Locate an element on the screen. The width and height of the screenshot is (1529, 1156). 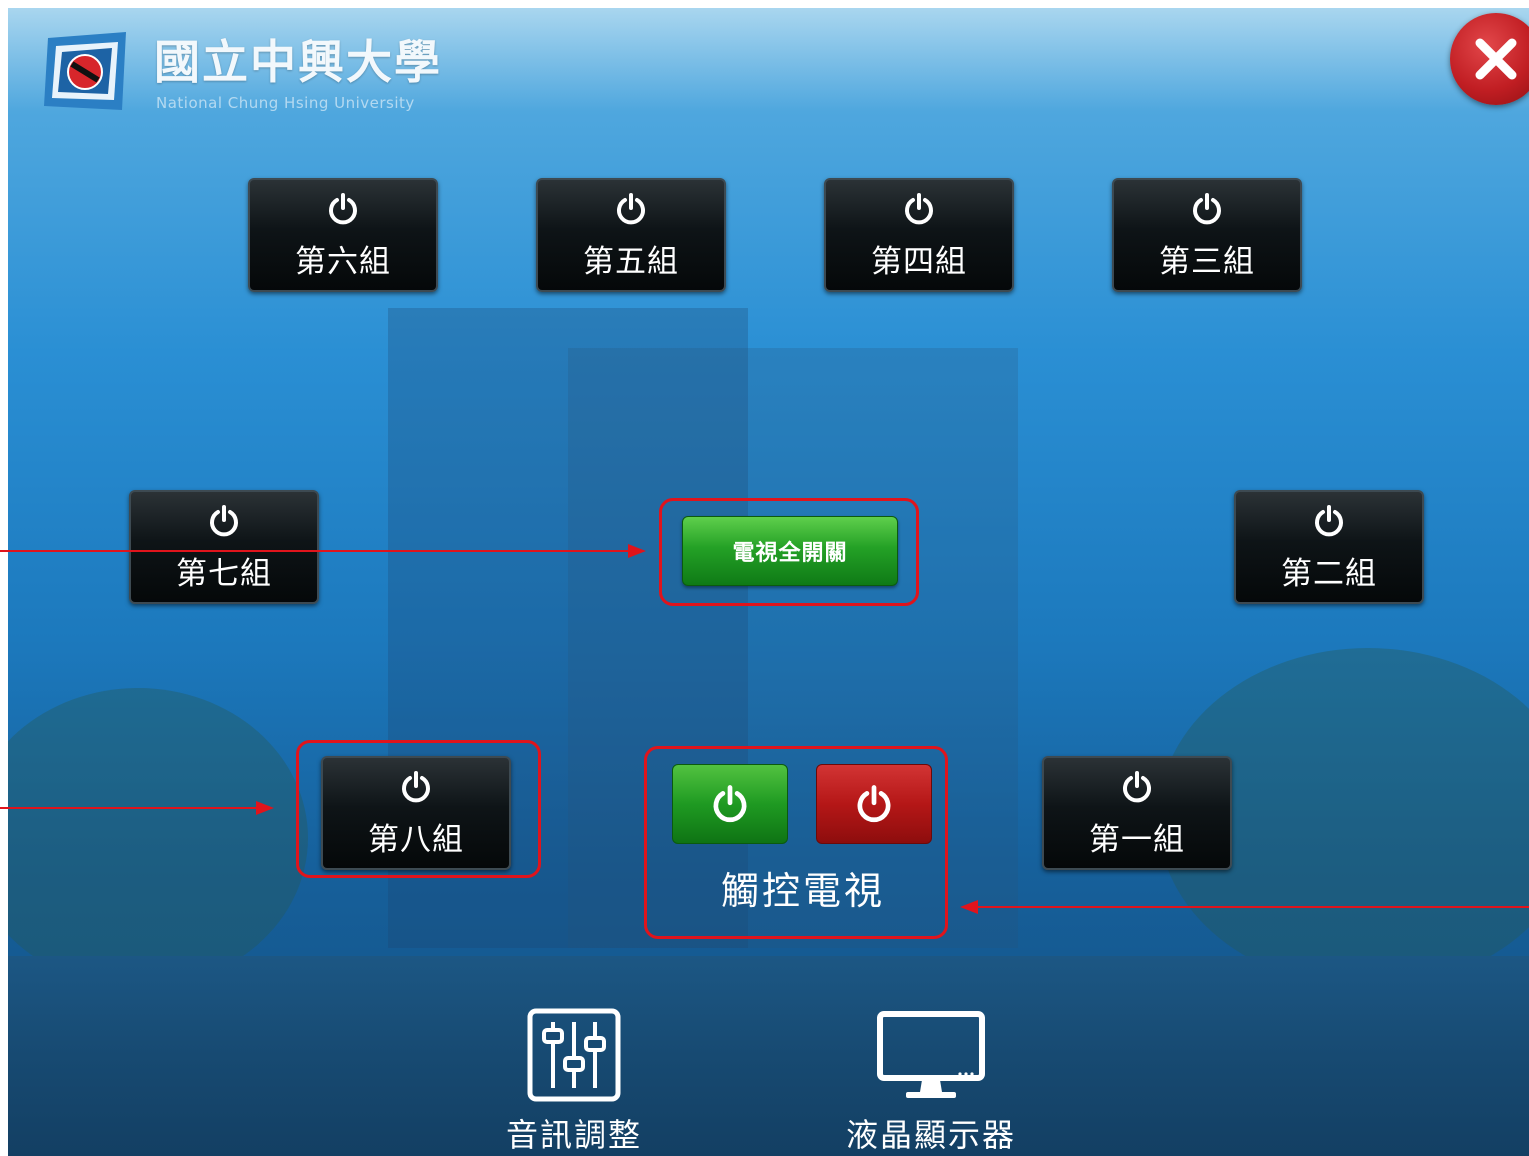
group-3-label: 第三組 is located at coordinates (1207, 262).